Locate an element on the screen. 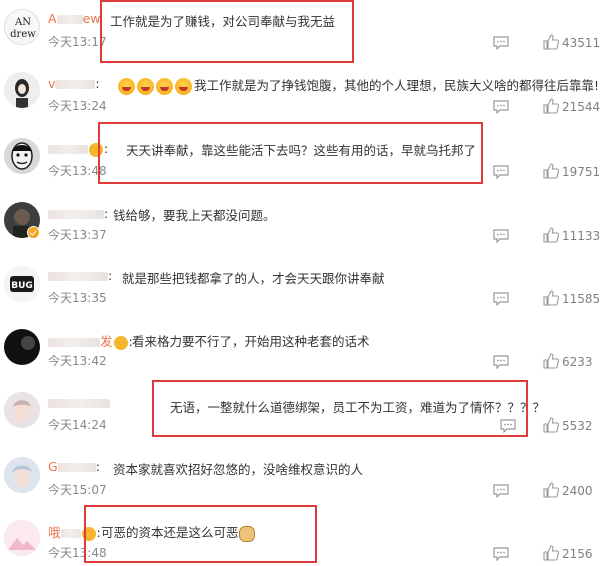 This screenshot has height=566, width=609. like-count: 5532 is located at coordinates (577, 426).